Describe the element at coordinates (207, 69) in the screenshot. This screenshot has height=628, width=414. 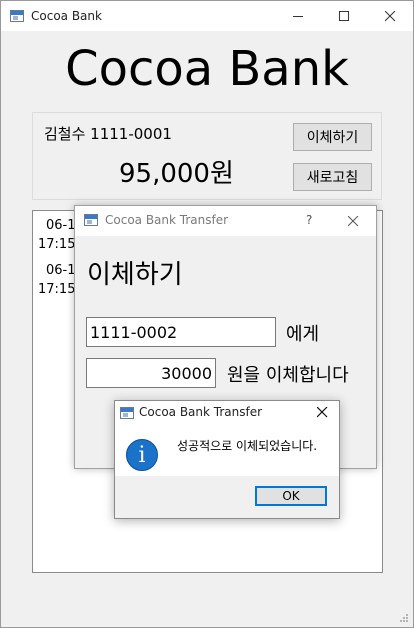
I see `app-heading: Cocoa Bank` at that location.